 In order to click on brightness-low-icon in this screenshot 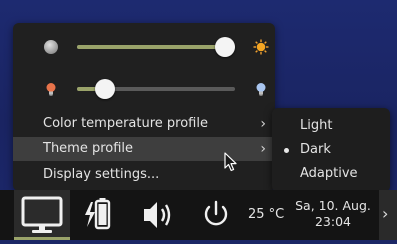, I will do `click(51, 47)`.